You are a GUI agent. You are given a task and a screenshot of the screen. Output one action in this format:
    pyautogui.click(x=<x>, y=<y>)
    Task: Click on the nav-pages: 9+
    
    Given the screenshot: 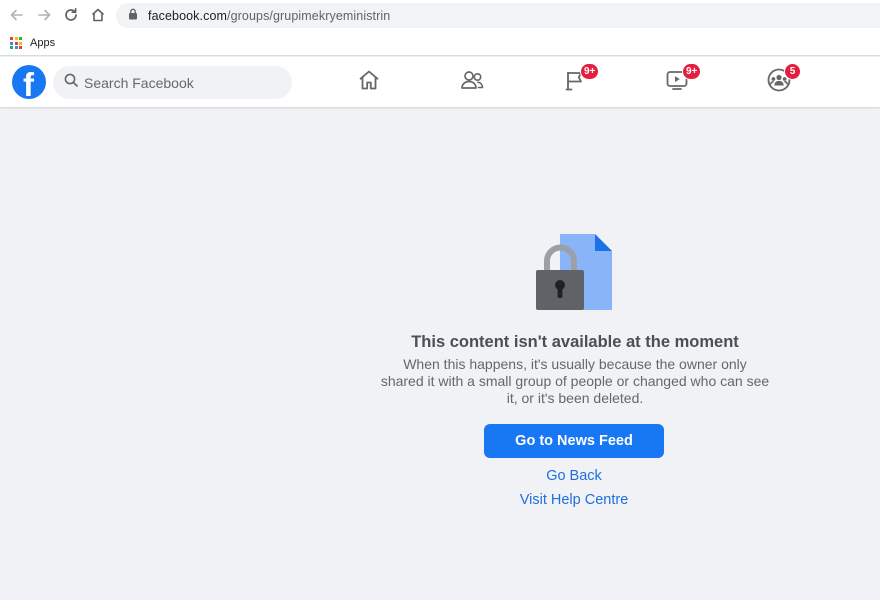 What is the action you would take?
    pyautogui.click(x=580, y=80)
    